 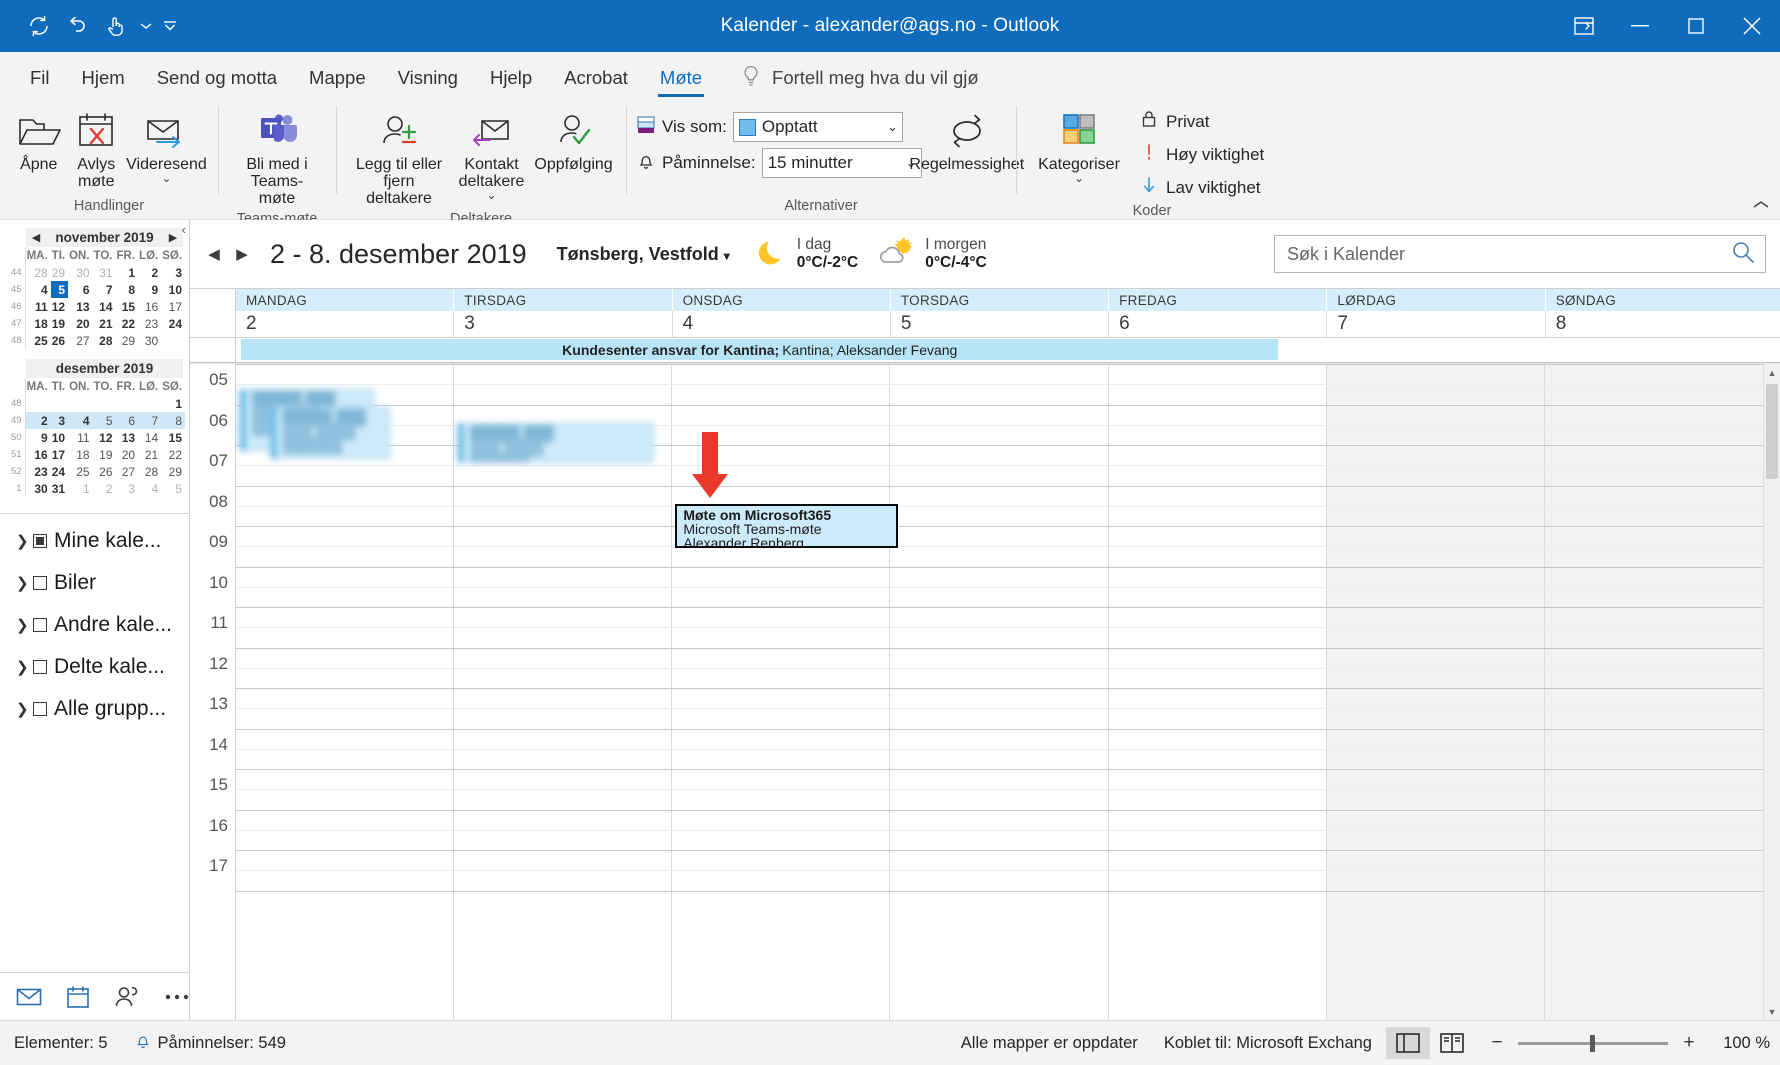 What do you see at coordinates (97, 471) in the screenshot?
I see `mini-calendar-week: 52 23 24 25 26 27 28 29` at bounding box center [97, 471].